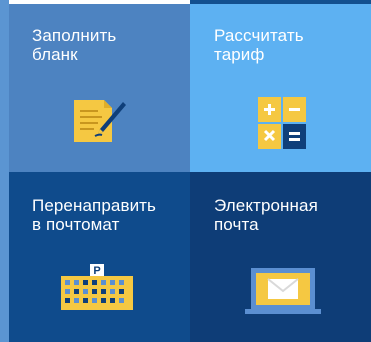  I want to click on laptop-mail-icon, so click(283, 295).